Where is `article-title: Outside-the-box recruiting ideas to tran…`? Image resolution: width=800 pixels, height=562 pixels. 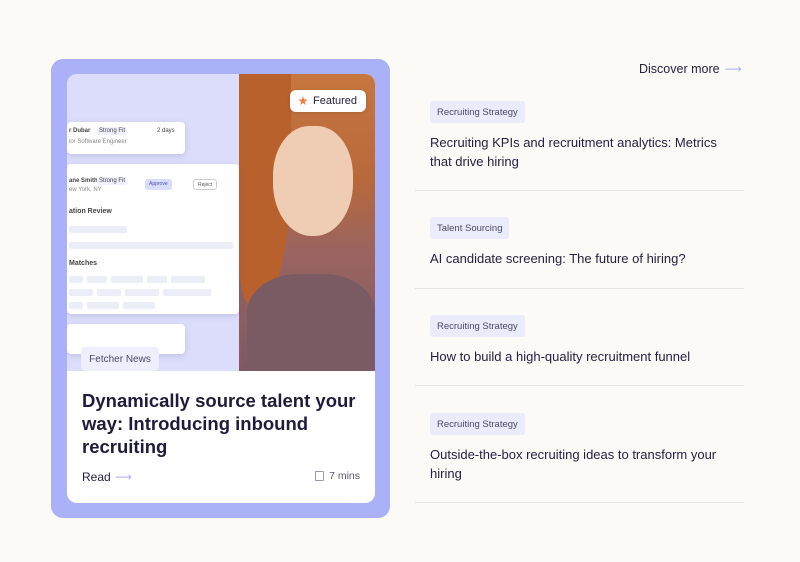
article-title: Outside-the-box recruiting ideas to tran… is located at coordinates (580, 464).